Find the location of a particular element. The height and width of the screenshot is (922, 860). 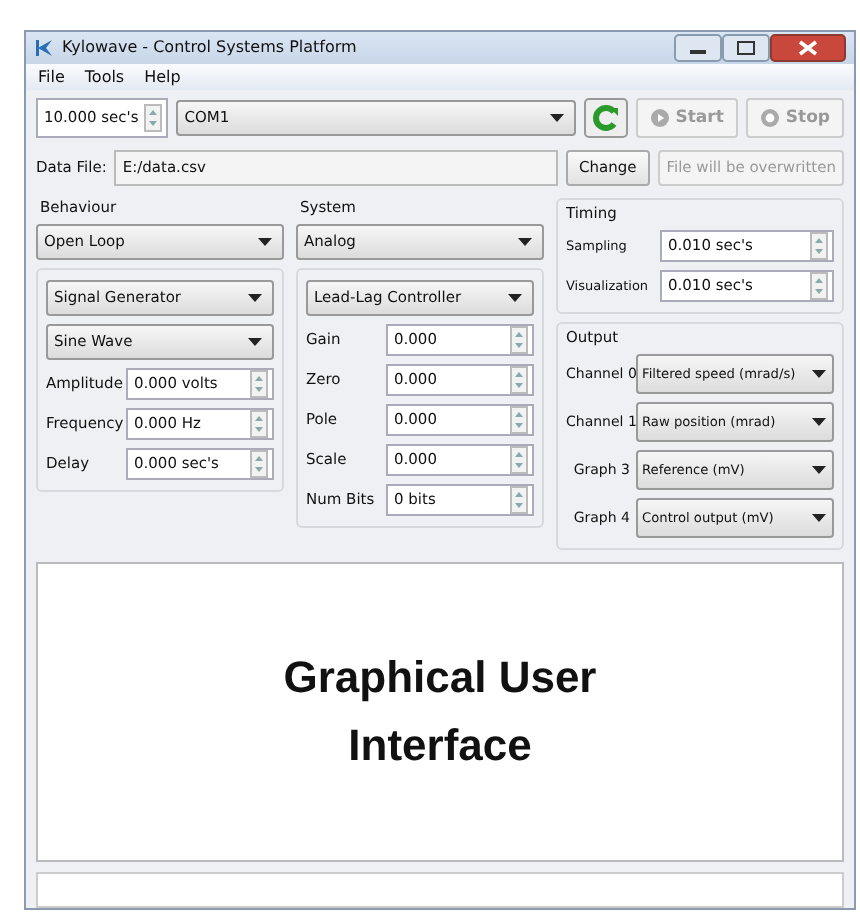

placeholder-text: Graphical User Interface is located at coordinates (440, 711).